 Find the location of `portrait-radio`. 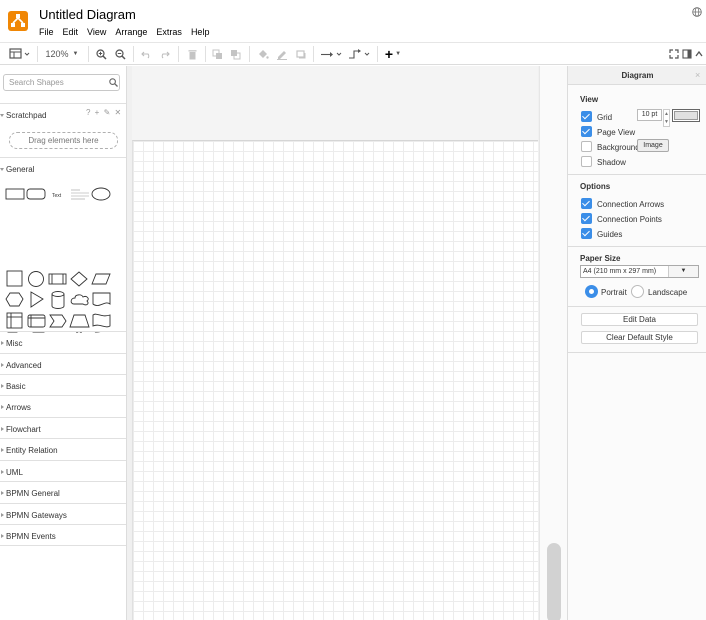

portrait-radio is located at coordinates (591, 291).